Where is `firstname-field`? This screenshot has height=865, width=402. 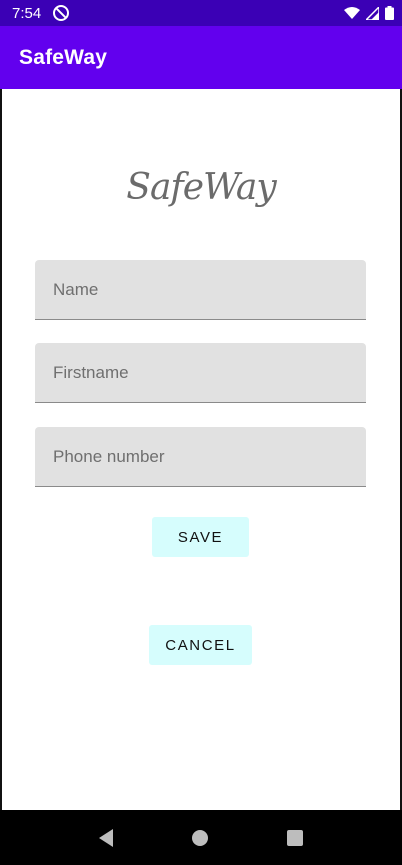
firstname-field is located at coordinates (200, 373).